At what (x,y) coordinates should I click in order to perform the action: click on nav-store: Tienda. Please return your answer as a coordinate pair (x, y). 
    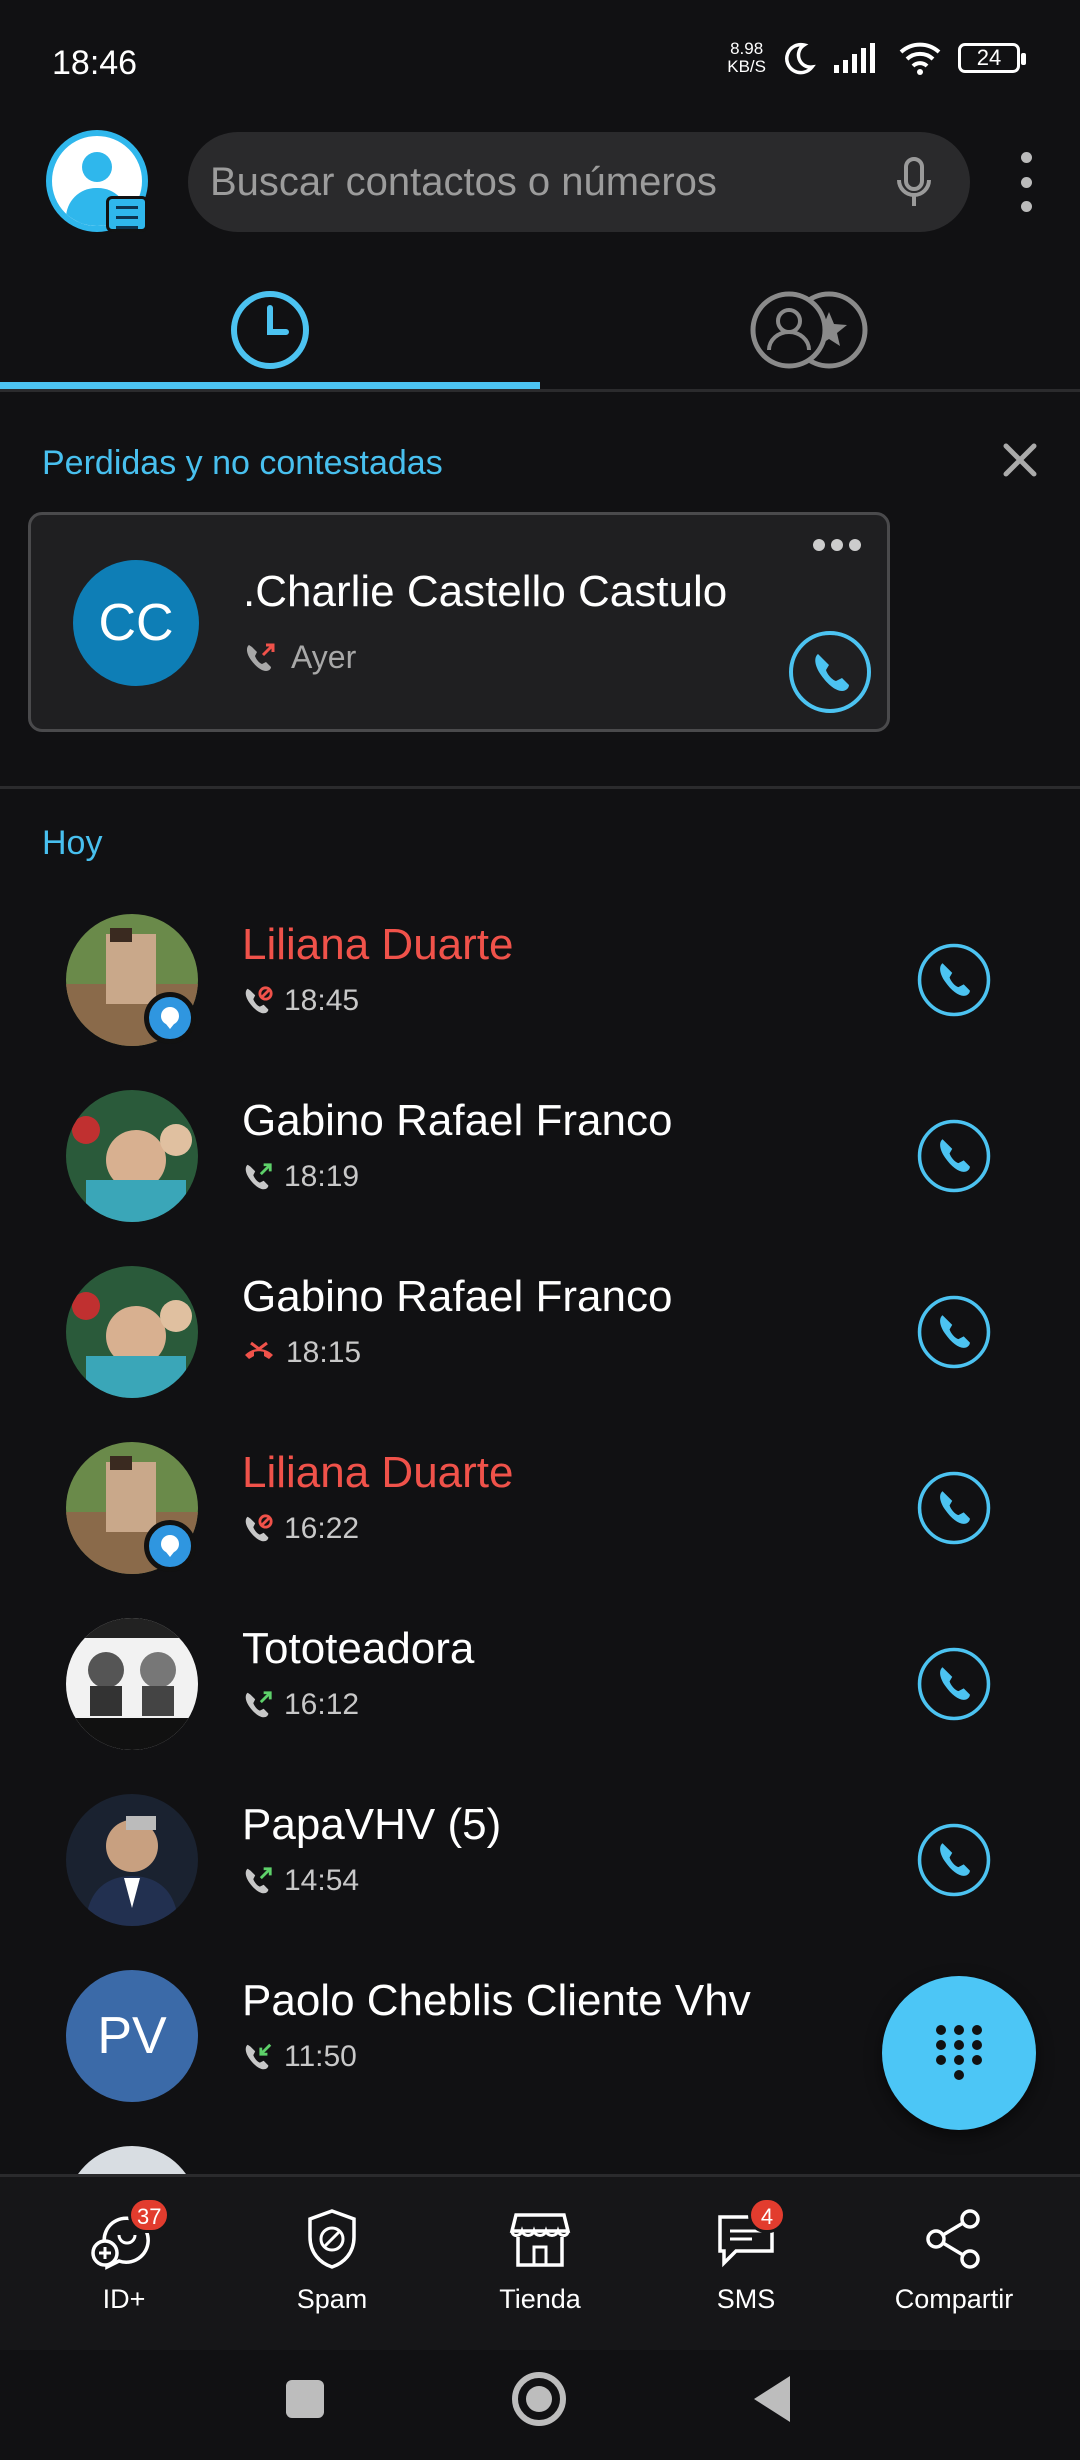
    Looking at the image, I should click on (540, 2261).